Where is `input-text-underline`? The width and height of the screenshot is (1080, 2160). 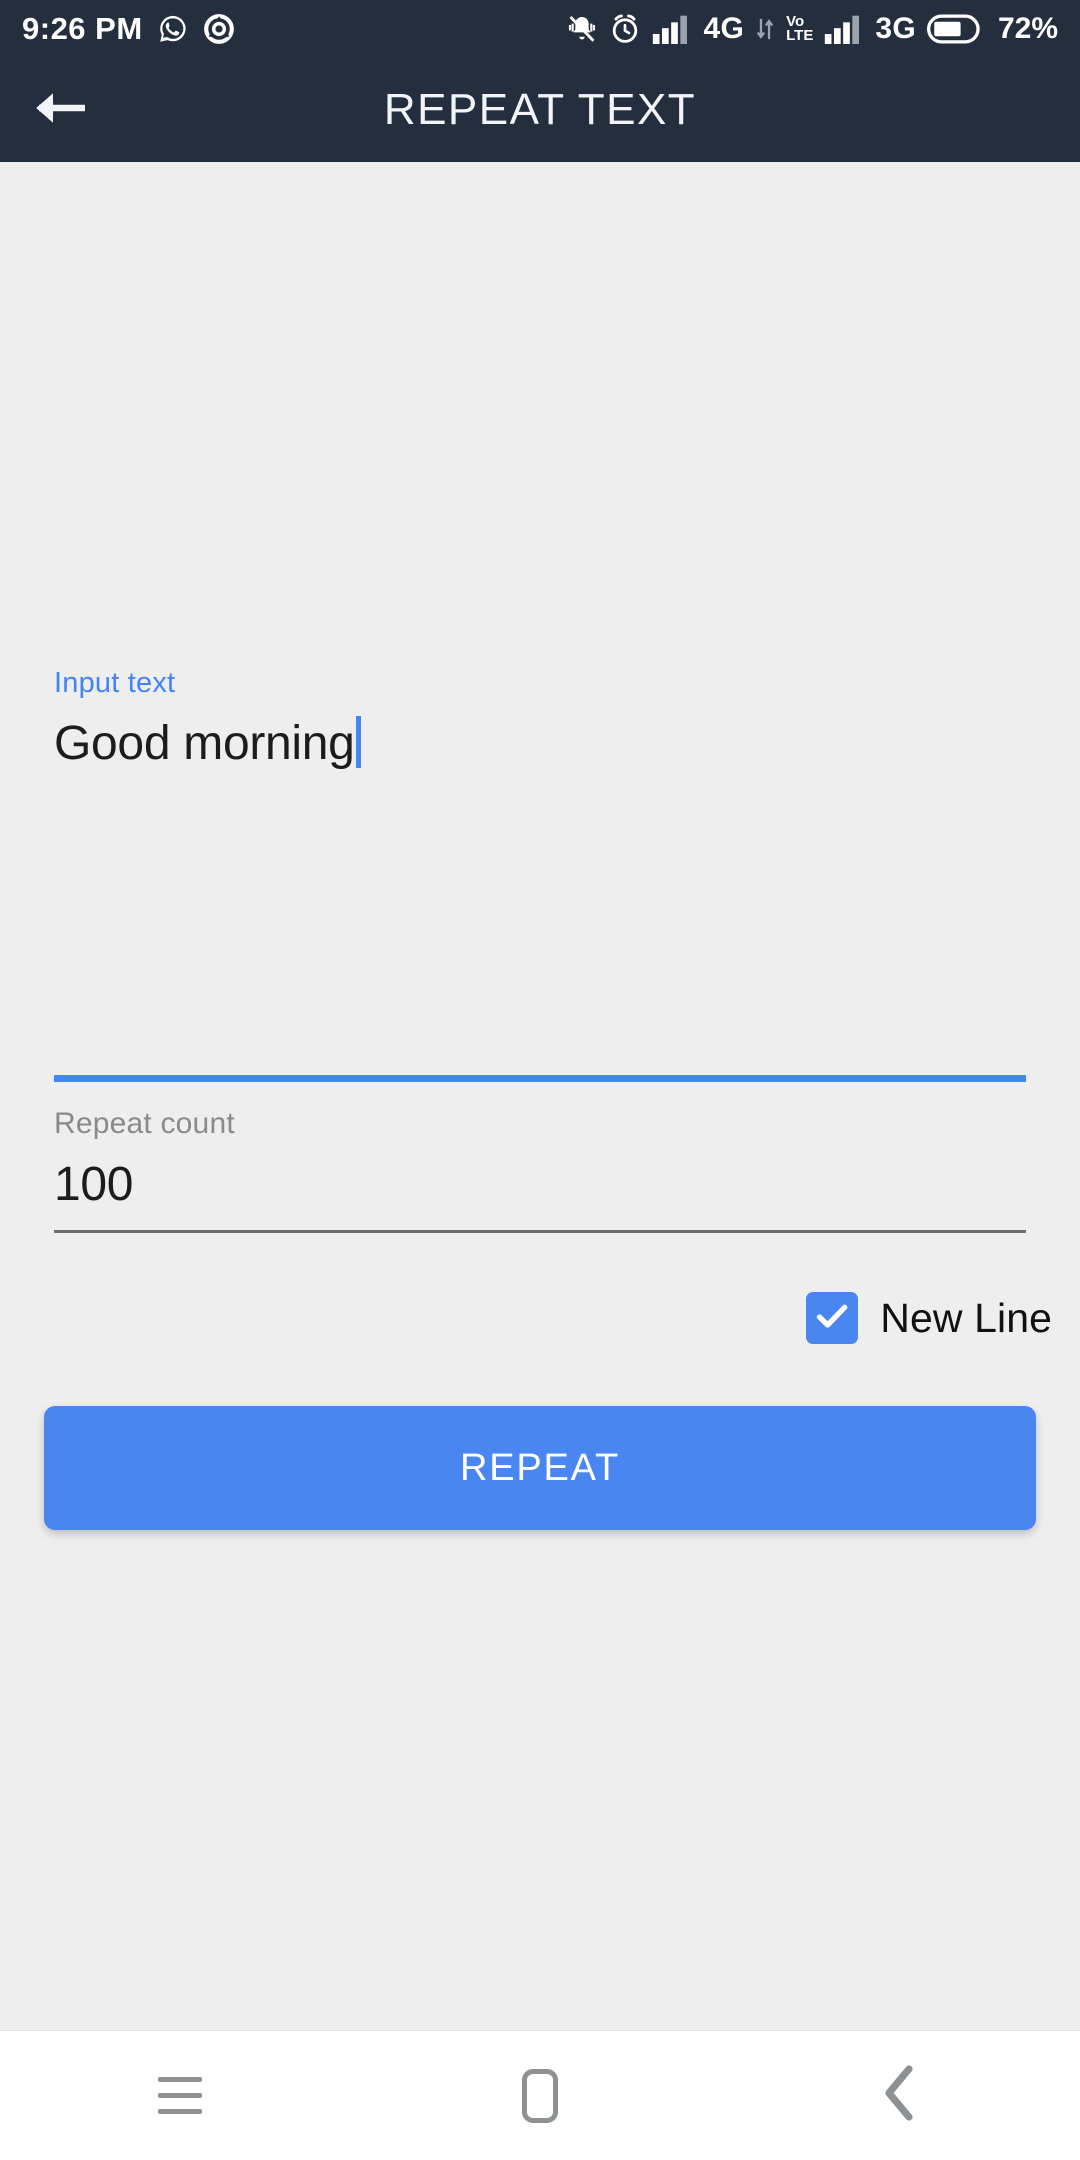
input-text-underline is located at coordinates (540, 1078).